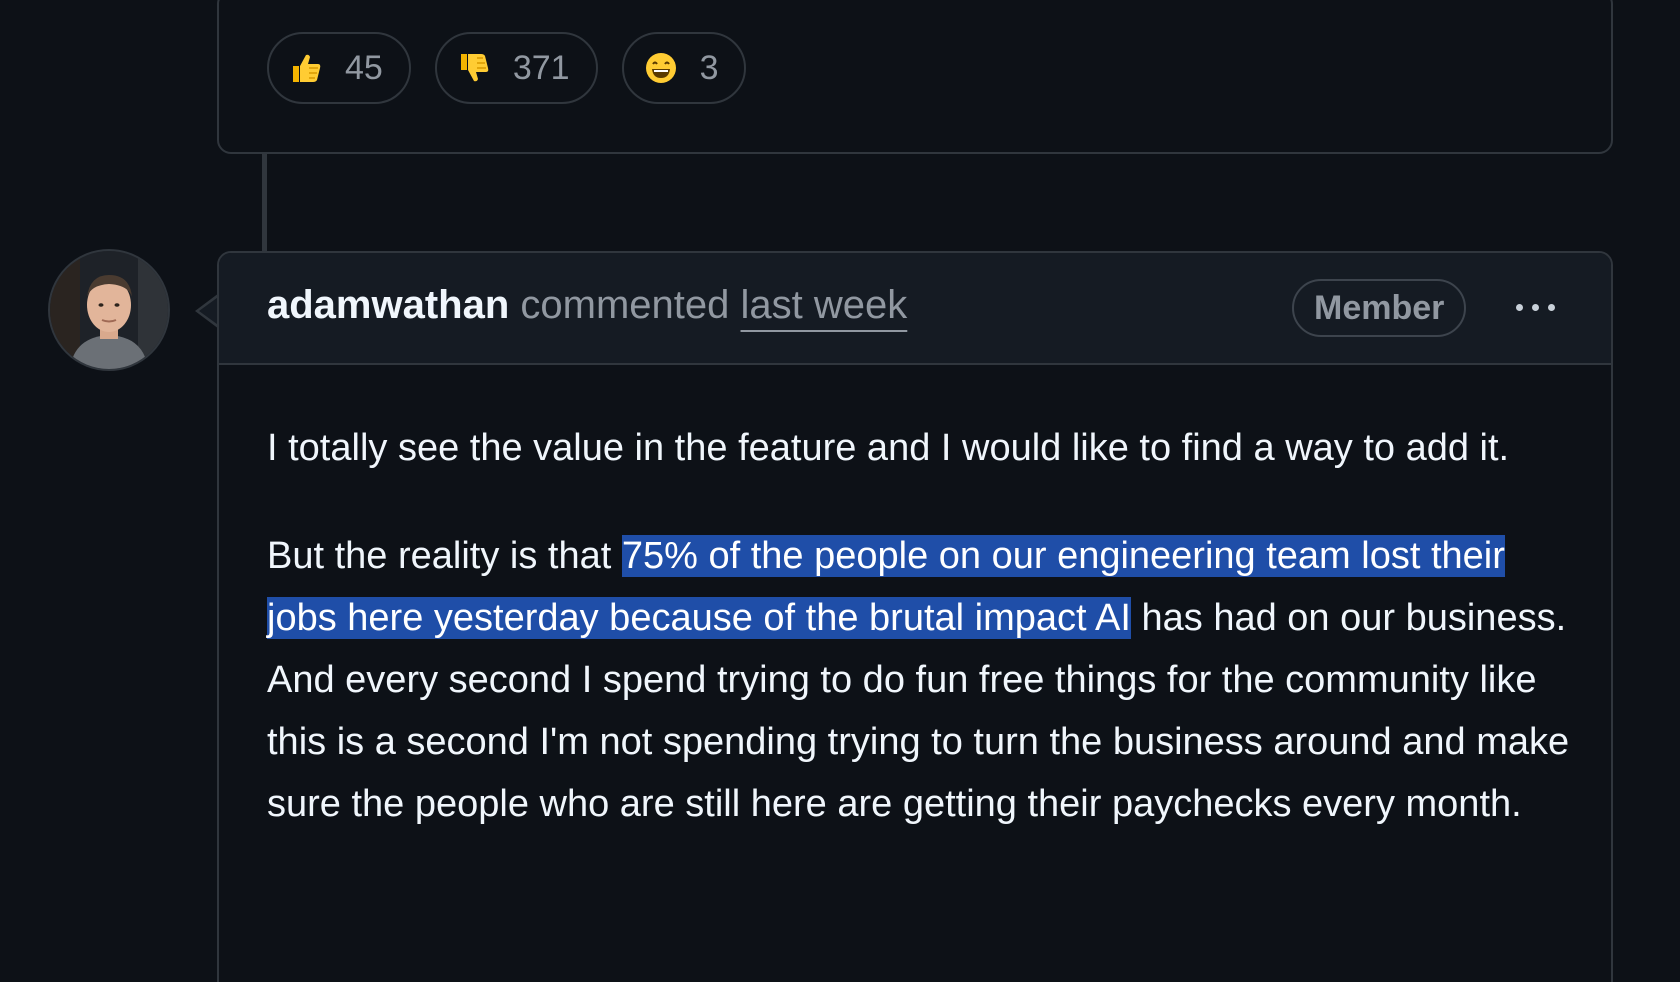 The height and width of the screenshot is (982, 1680). What do you see at coordinates (709, 67) in the screenshot?
I see `reaction-count: 3` at bounding box center [709, 67].